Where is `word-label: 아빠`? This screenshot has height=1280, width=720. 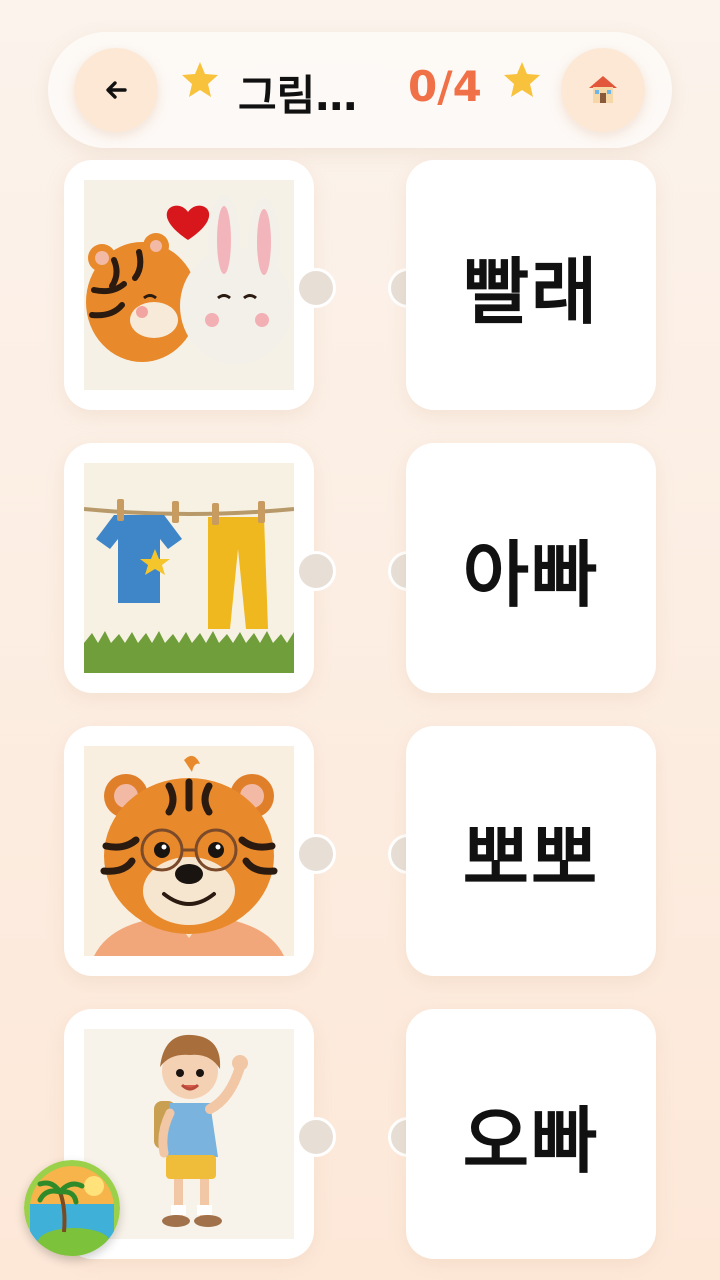 word-label: 아빠 is located at coordinates (531, 574).